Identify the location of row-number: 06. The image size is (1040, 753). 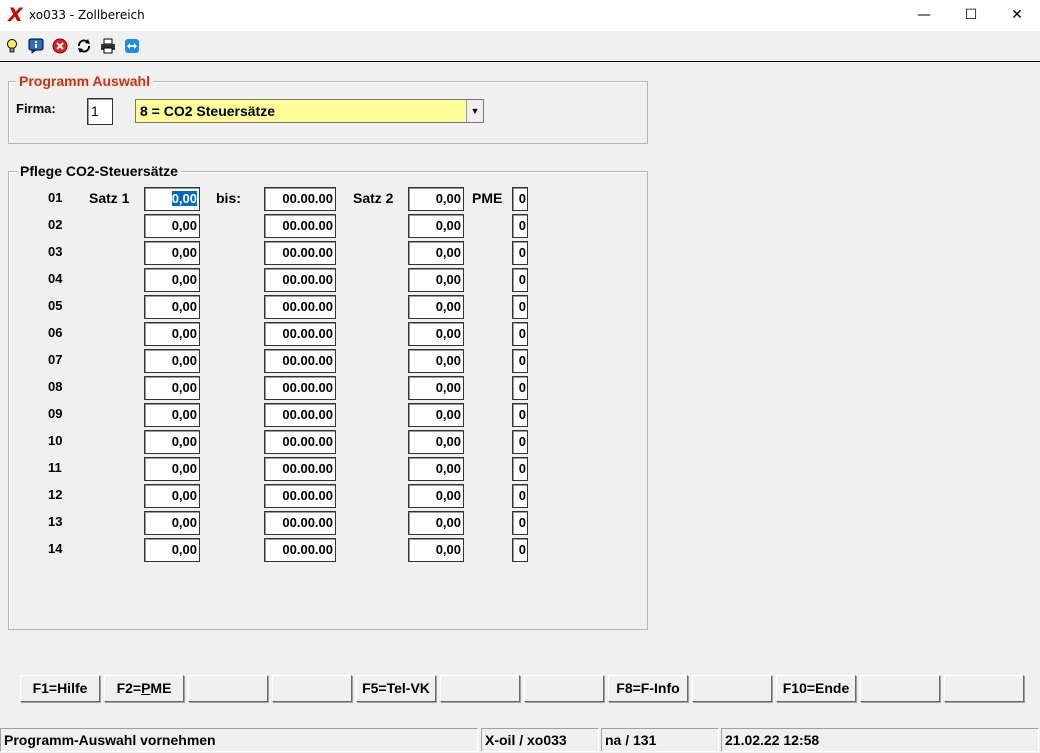
(55, 332).